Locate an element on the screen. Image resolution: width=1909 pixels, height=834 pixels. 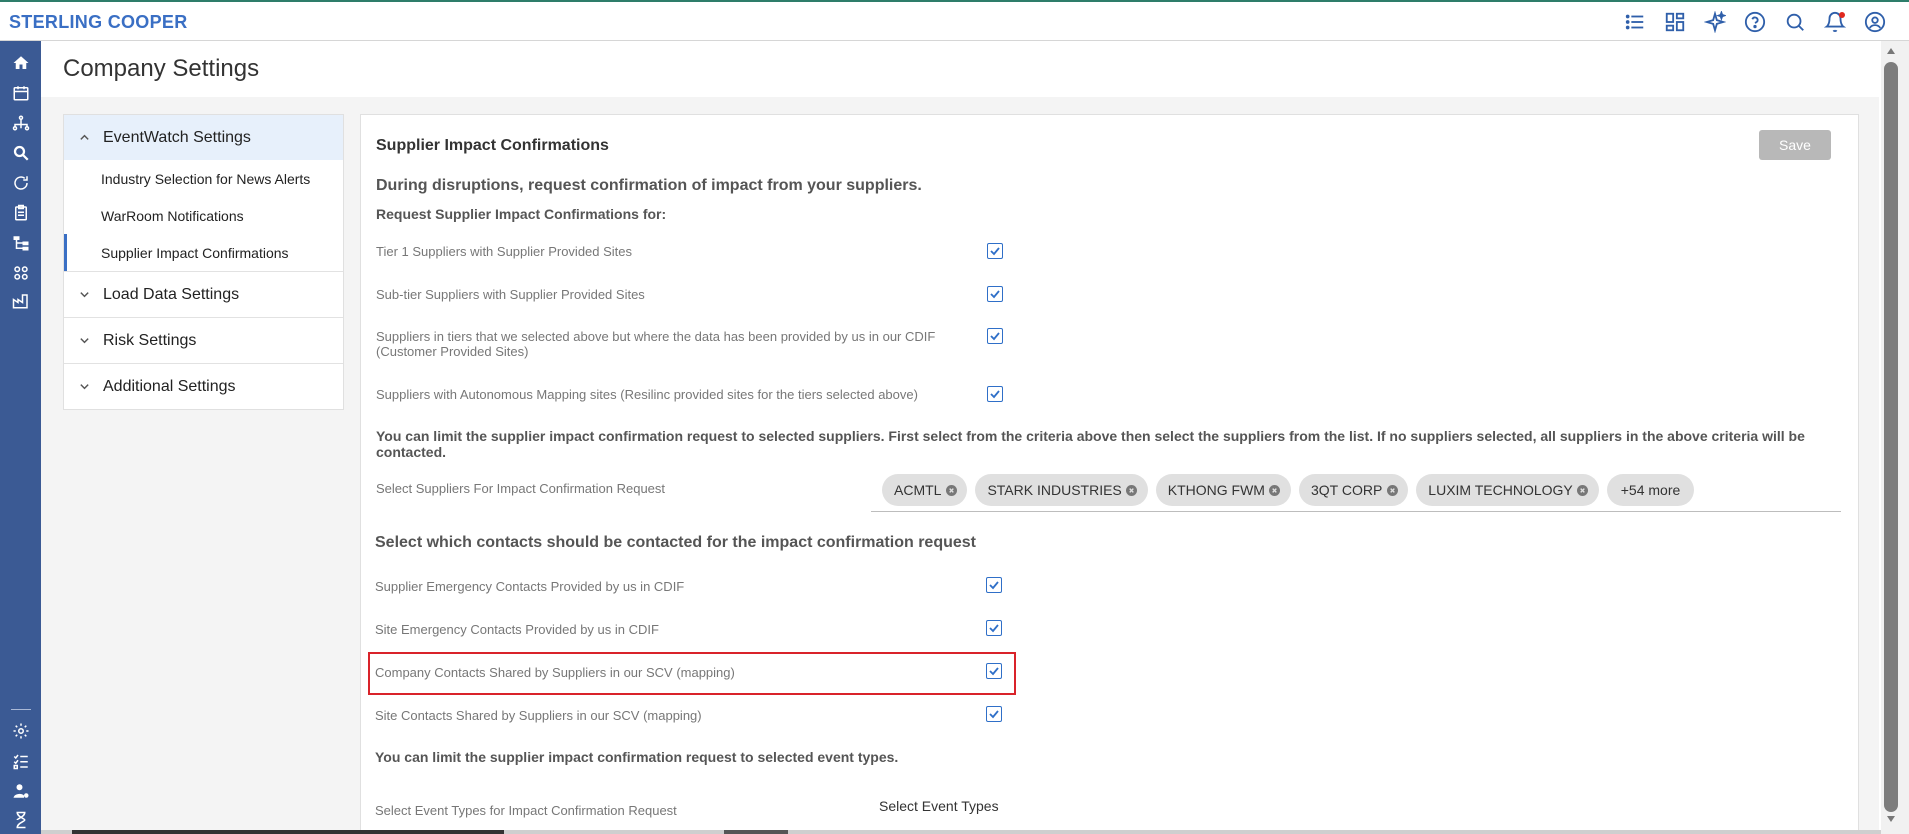
clipboard-icon is located at coordinates (21, 213).